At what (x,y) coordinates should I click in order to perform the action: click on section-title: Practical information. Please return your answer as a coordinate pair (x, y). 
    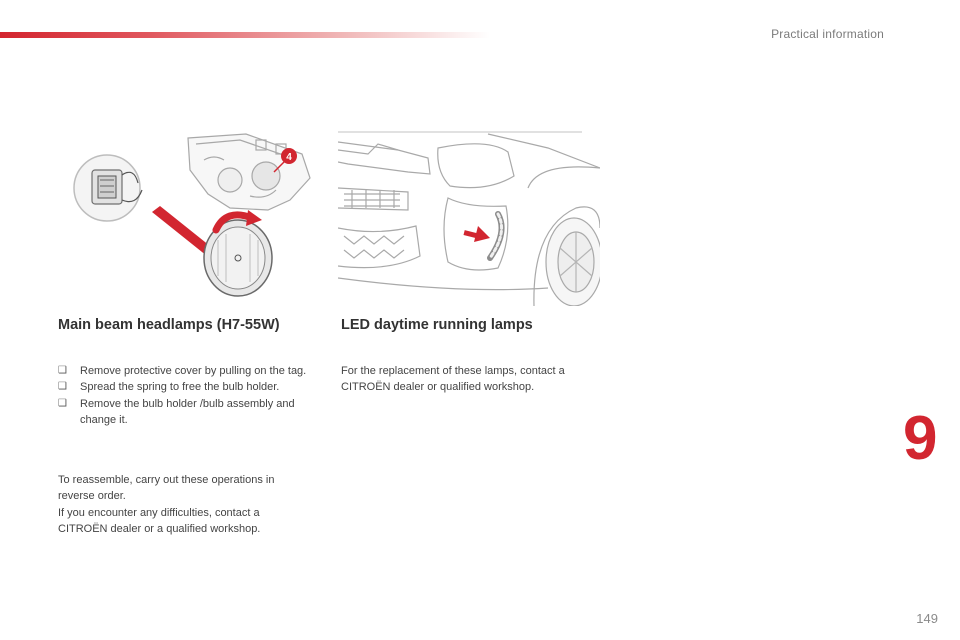
    Looking at the image, I should click on (827, 34).